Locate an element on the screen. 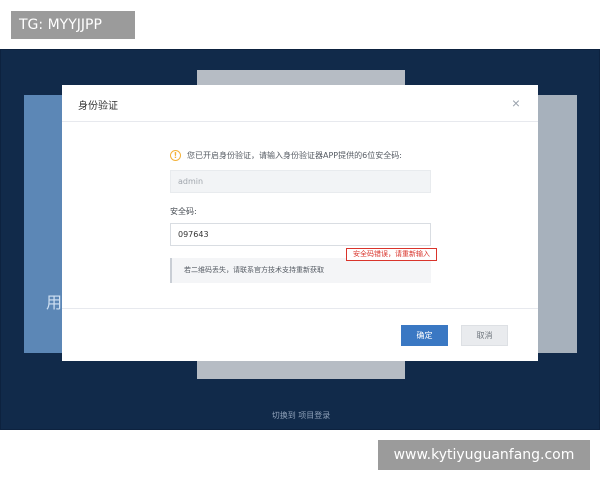  background-card-bottom is located at coordinates (301, 370).